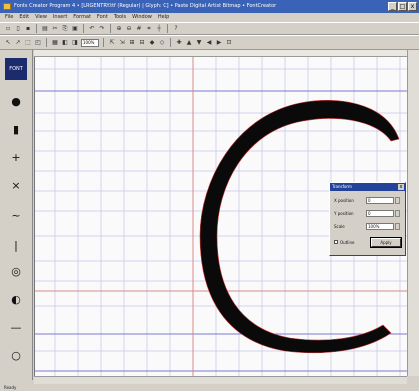 The width and height of the screenshot is (419, 391). I want to click on dialog-row-x: X position 0, so click(369, 201).